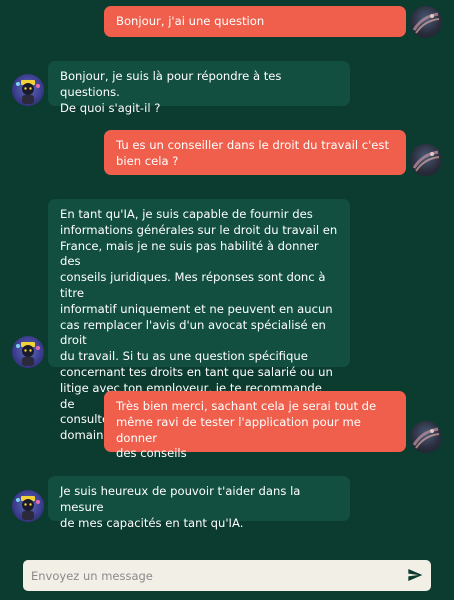  I want to click on message-composer, so click(227, 575).